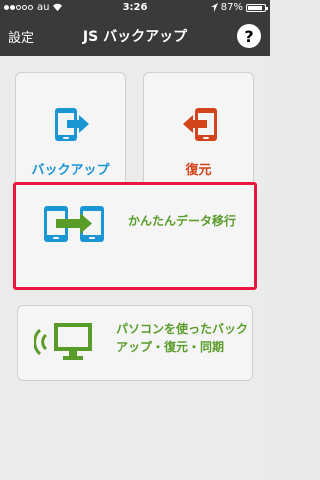 This screenshot has height=480, width=320. What do you see at coordinates (231, 7) in the screenshot?
I see `battery-percent: 87%` at bounding box center [231, 7].